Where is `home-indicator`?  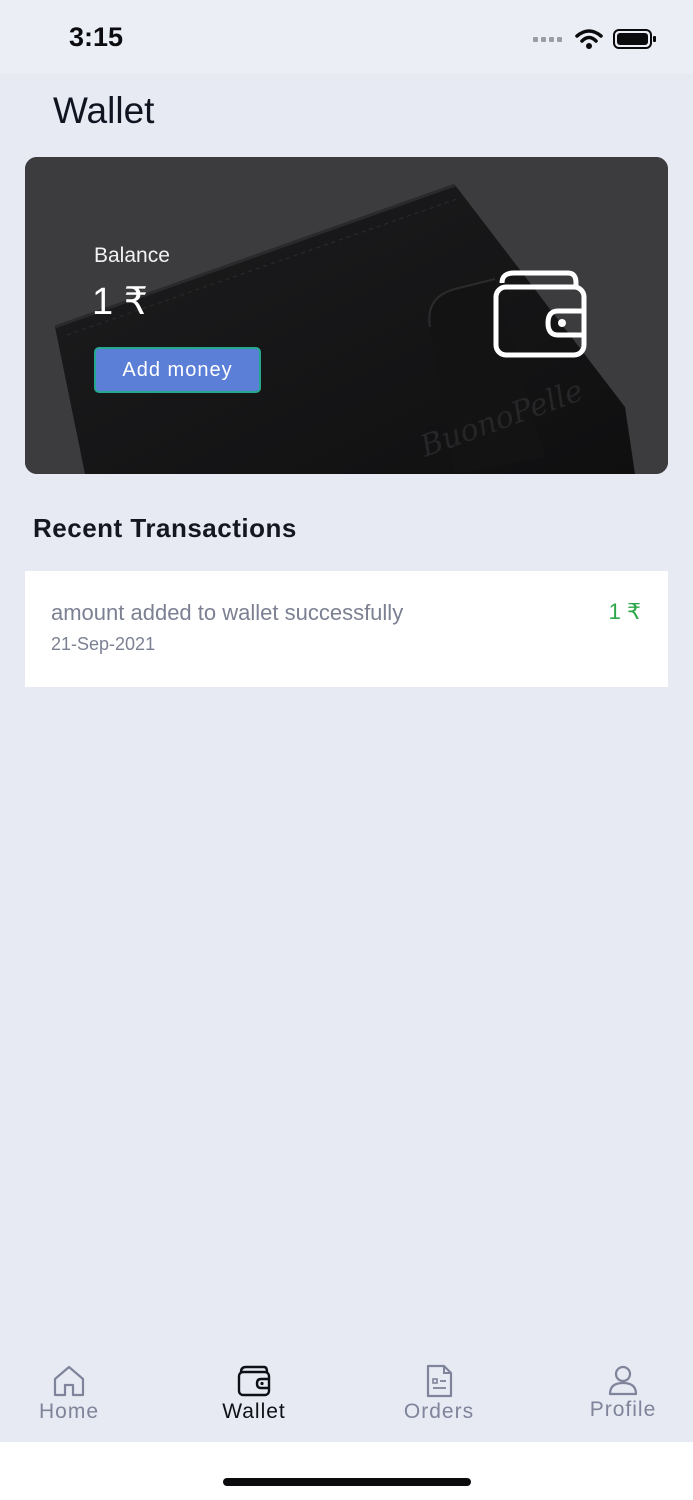
home-indicator is located at coordinates (347, 1482).